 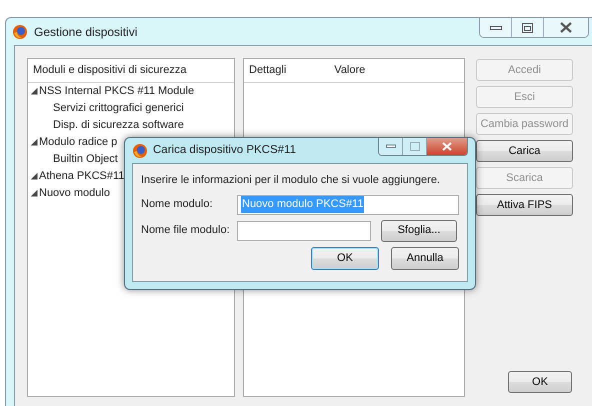 I want to click on column-header: Dettagli, so click(x=267, y=70).